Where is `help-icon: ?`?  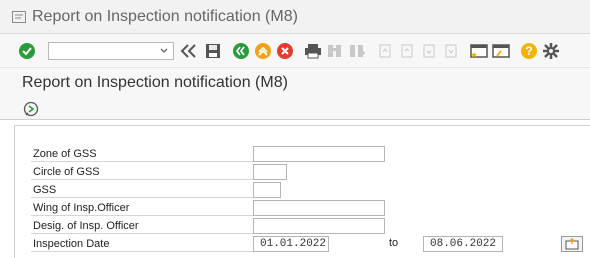 help-icon: ? is located at coordinates (529, 51).